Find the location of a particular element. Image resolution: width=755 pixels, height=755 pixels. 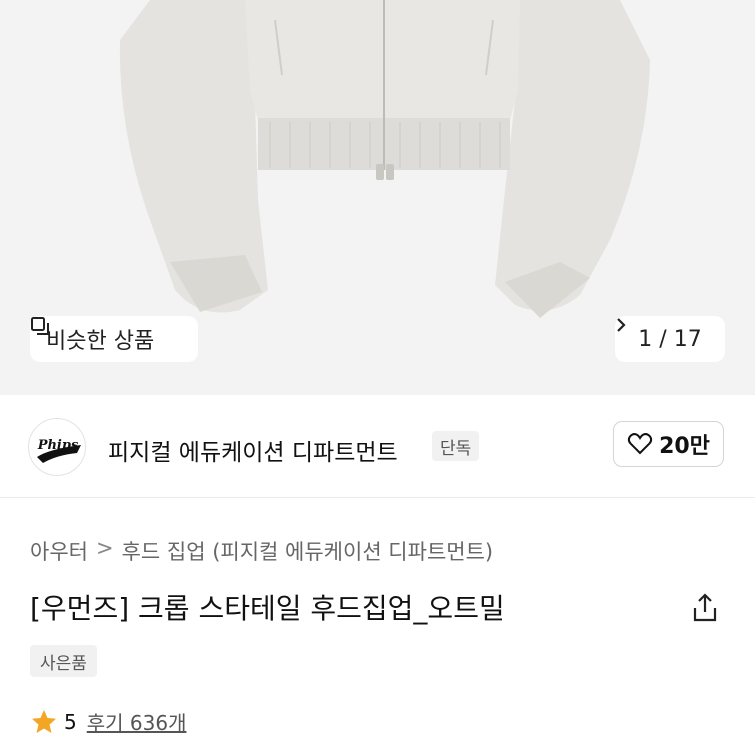

brand-logo: Phips is located at coordinates (57, 447).